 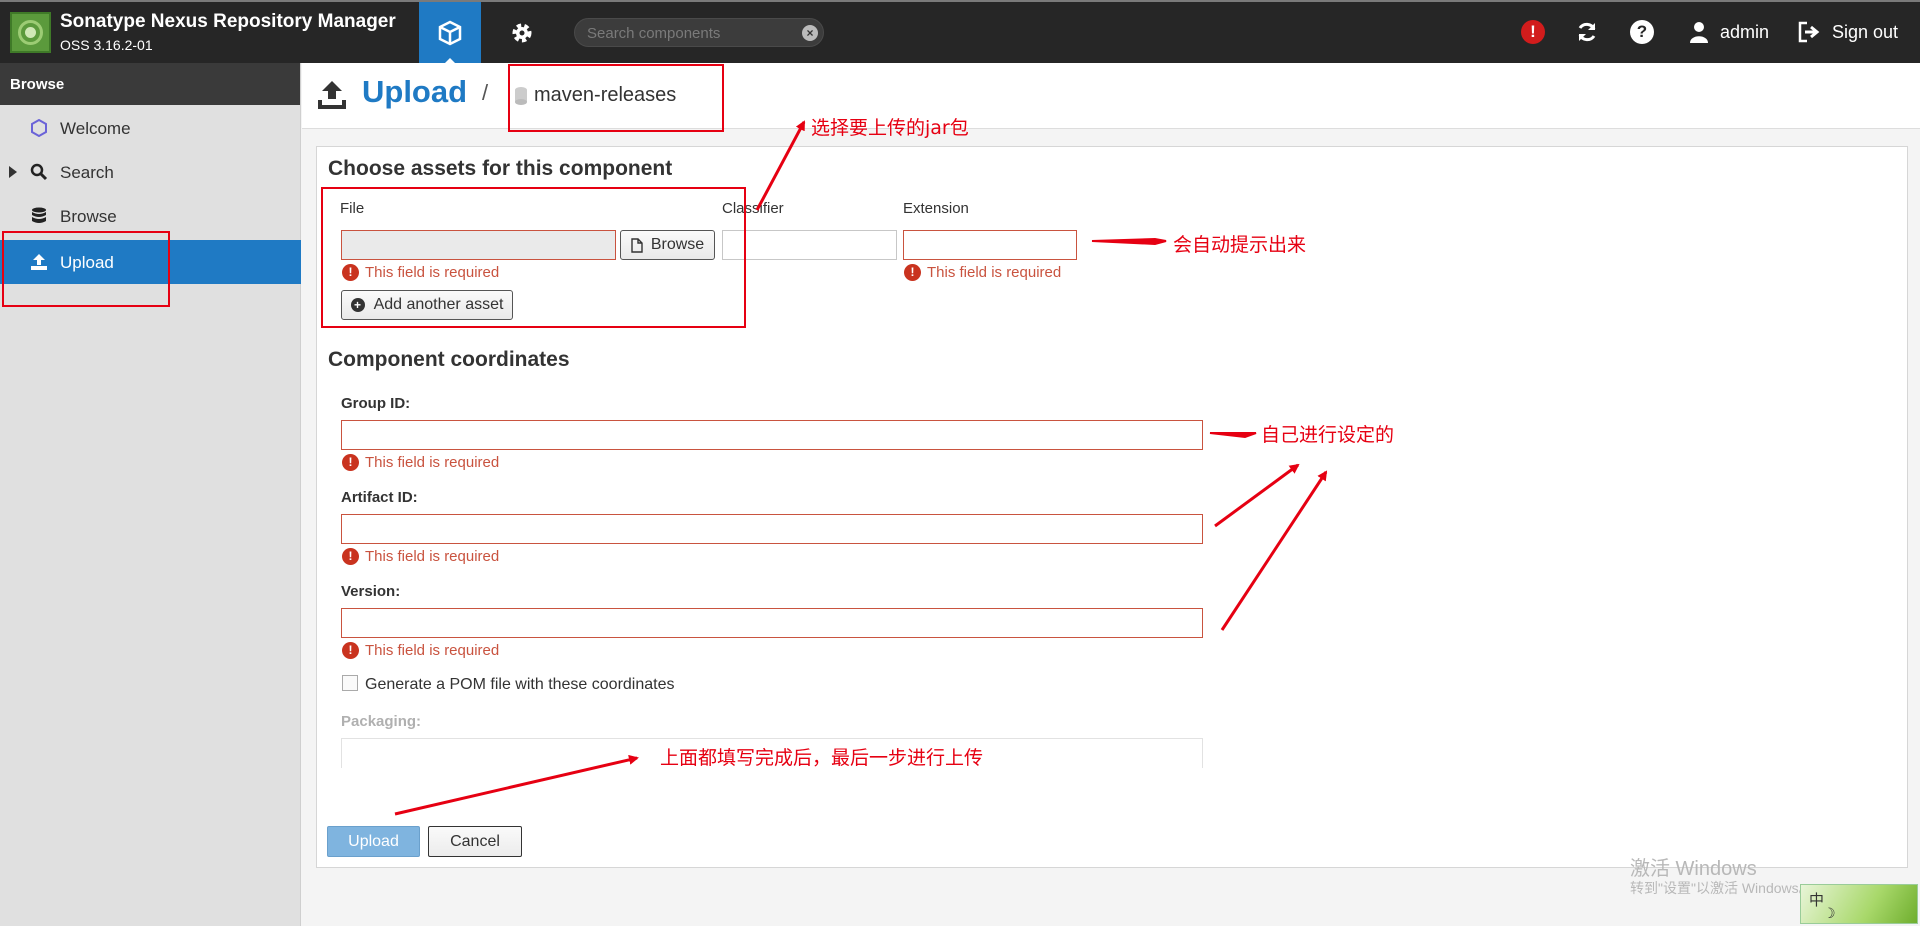 I want to click on ime-indicator: 中 ☽, so click(x=1859, y=904).